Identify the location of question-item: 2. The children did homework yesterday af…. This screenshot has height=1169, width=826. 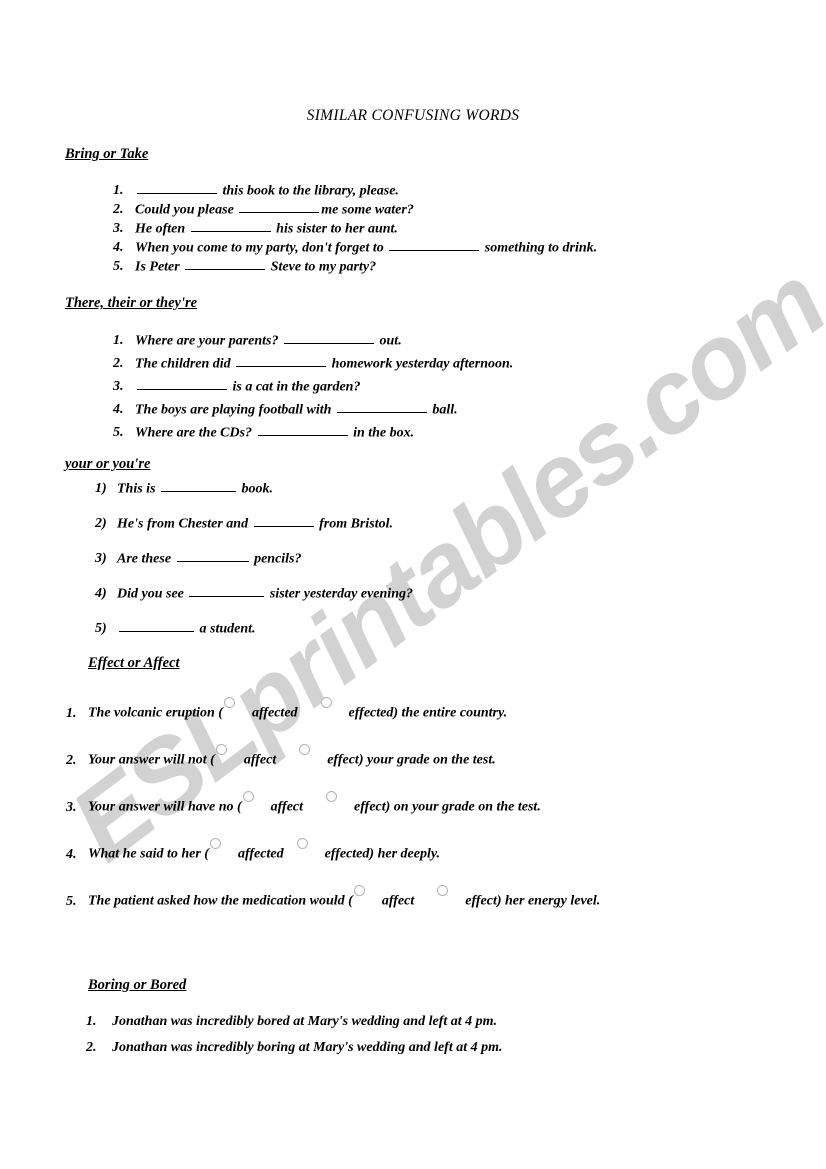
(313, 362).